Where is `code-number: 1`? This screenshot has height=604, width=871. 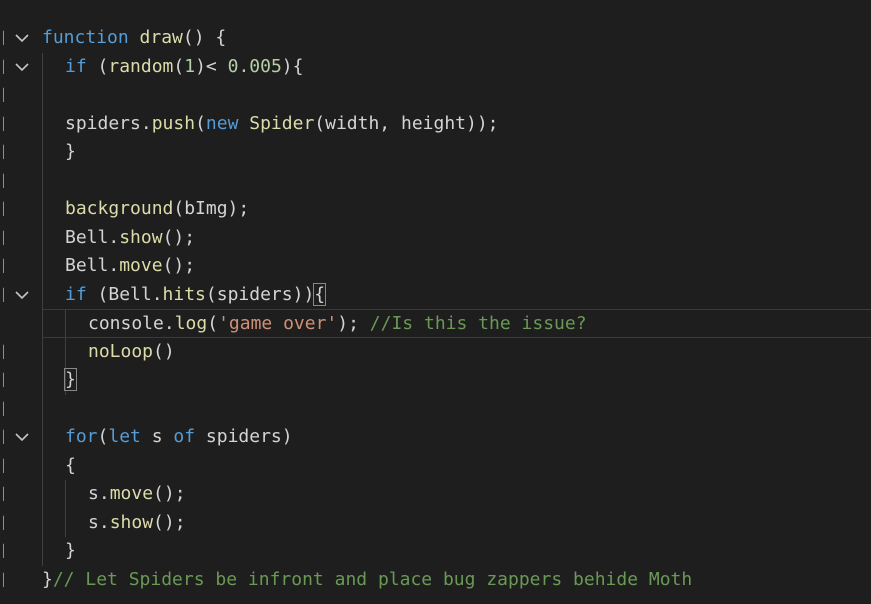 code-number: 1 is located at coordinates (190, 66).